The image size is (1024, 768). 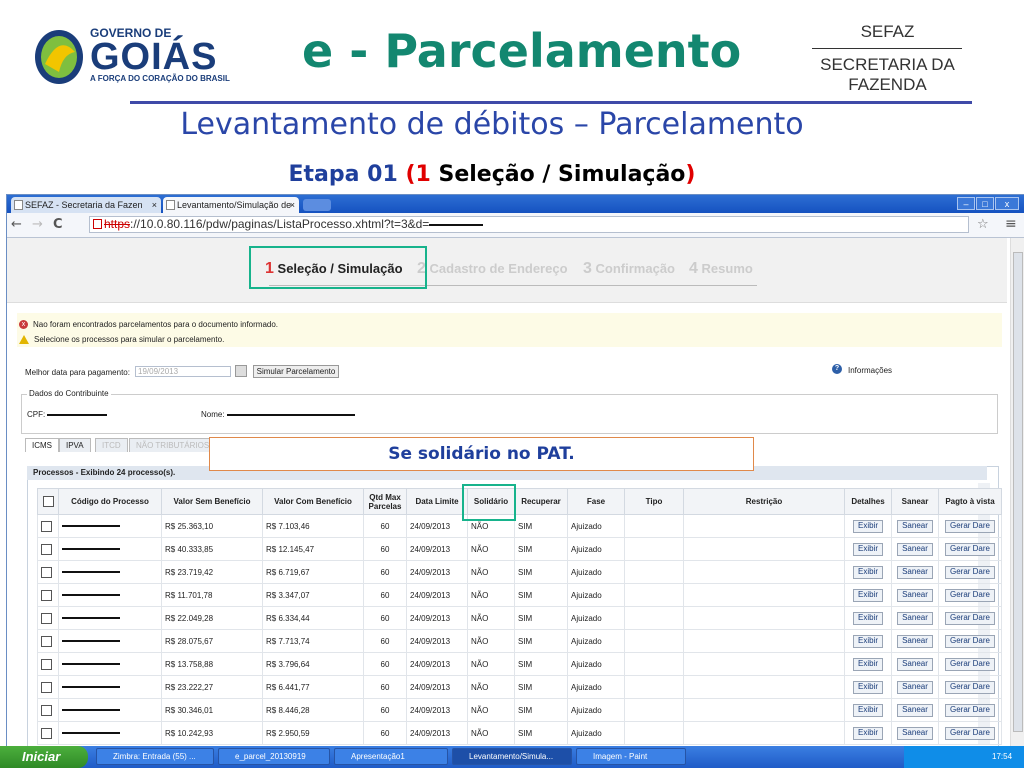 What do you see at coordinates (1011, 224) in the screenshot?
I see `menu-icon: ≡` at bounding box center [1011, 224].